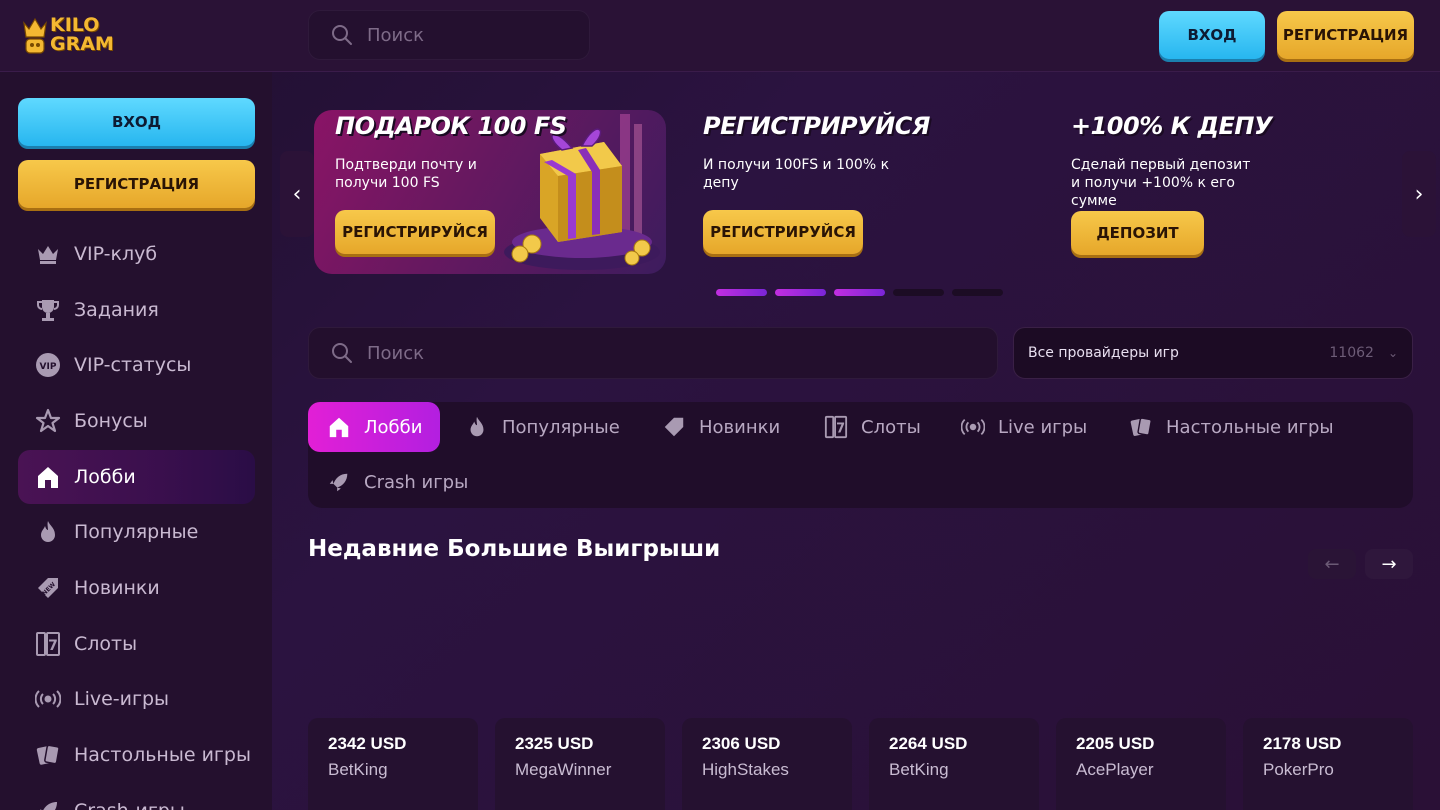 This screenshot has height=810, width=1440. I want to click on sidebar-item-bonuses: Бонусы, so click(136, 421).